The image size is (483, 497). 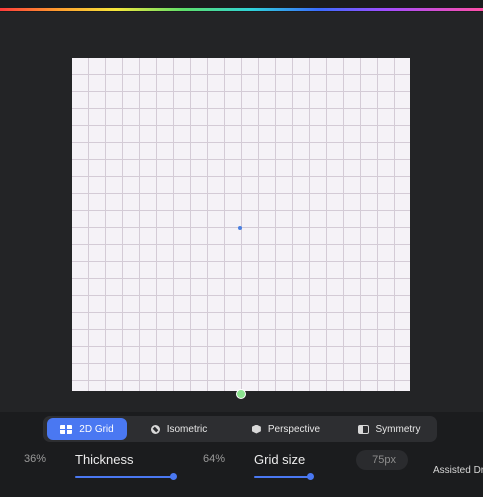 I want to click on thickness-slider, so click(x=126, y=476).